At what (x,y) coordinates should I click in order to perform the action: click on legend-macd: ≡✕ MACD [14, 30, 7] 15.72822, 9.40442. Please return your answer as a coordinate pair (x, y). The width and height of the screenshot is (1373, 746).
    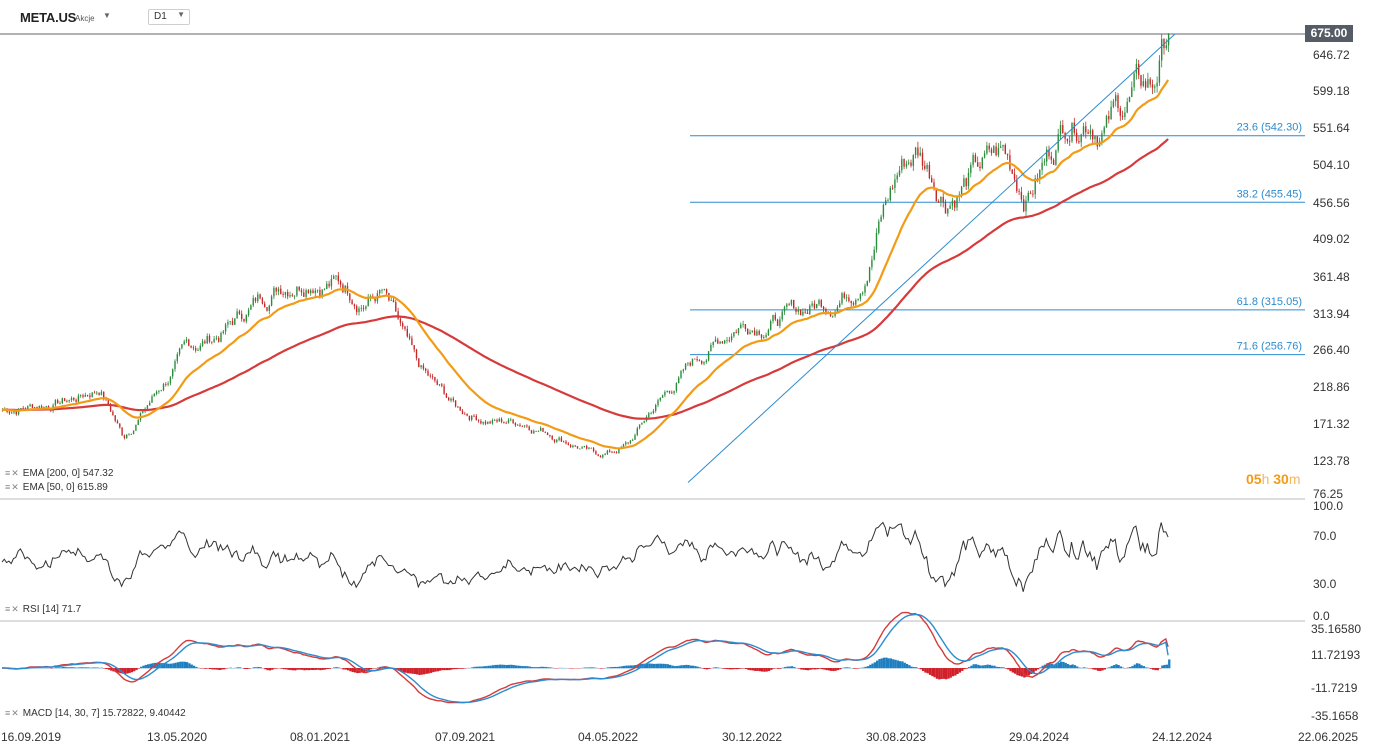
    Looking at the image, I should click on (95, 713).